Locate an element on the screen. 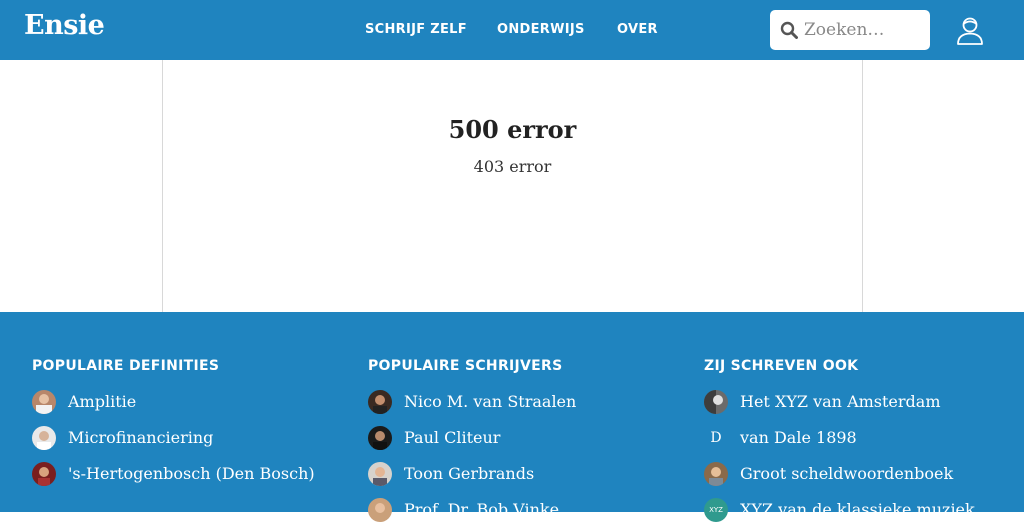 This screenshot has height=528, width=1024. footer-link: Prof. Dr. Bob Vinke is located at coordinates (518, 510).